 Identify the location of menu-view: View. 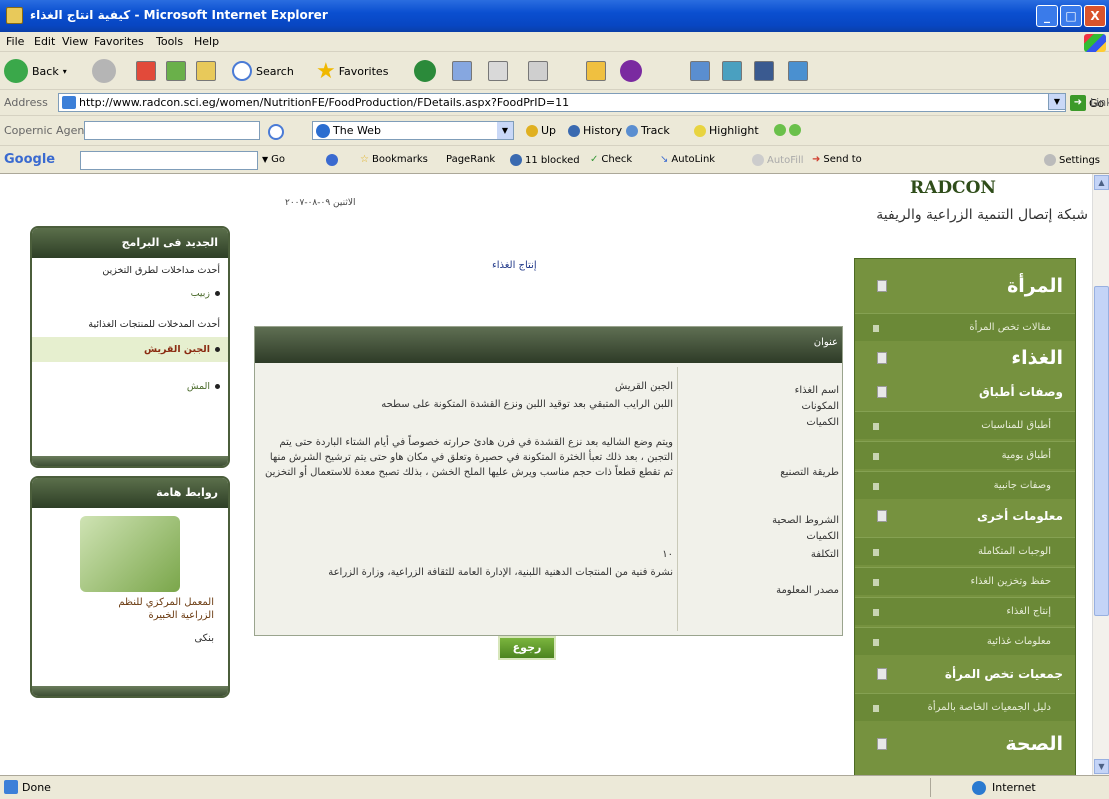
(75, 41).